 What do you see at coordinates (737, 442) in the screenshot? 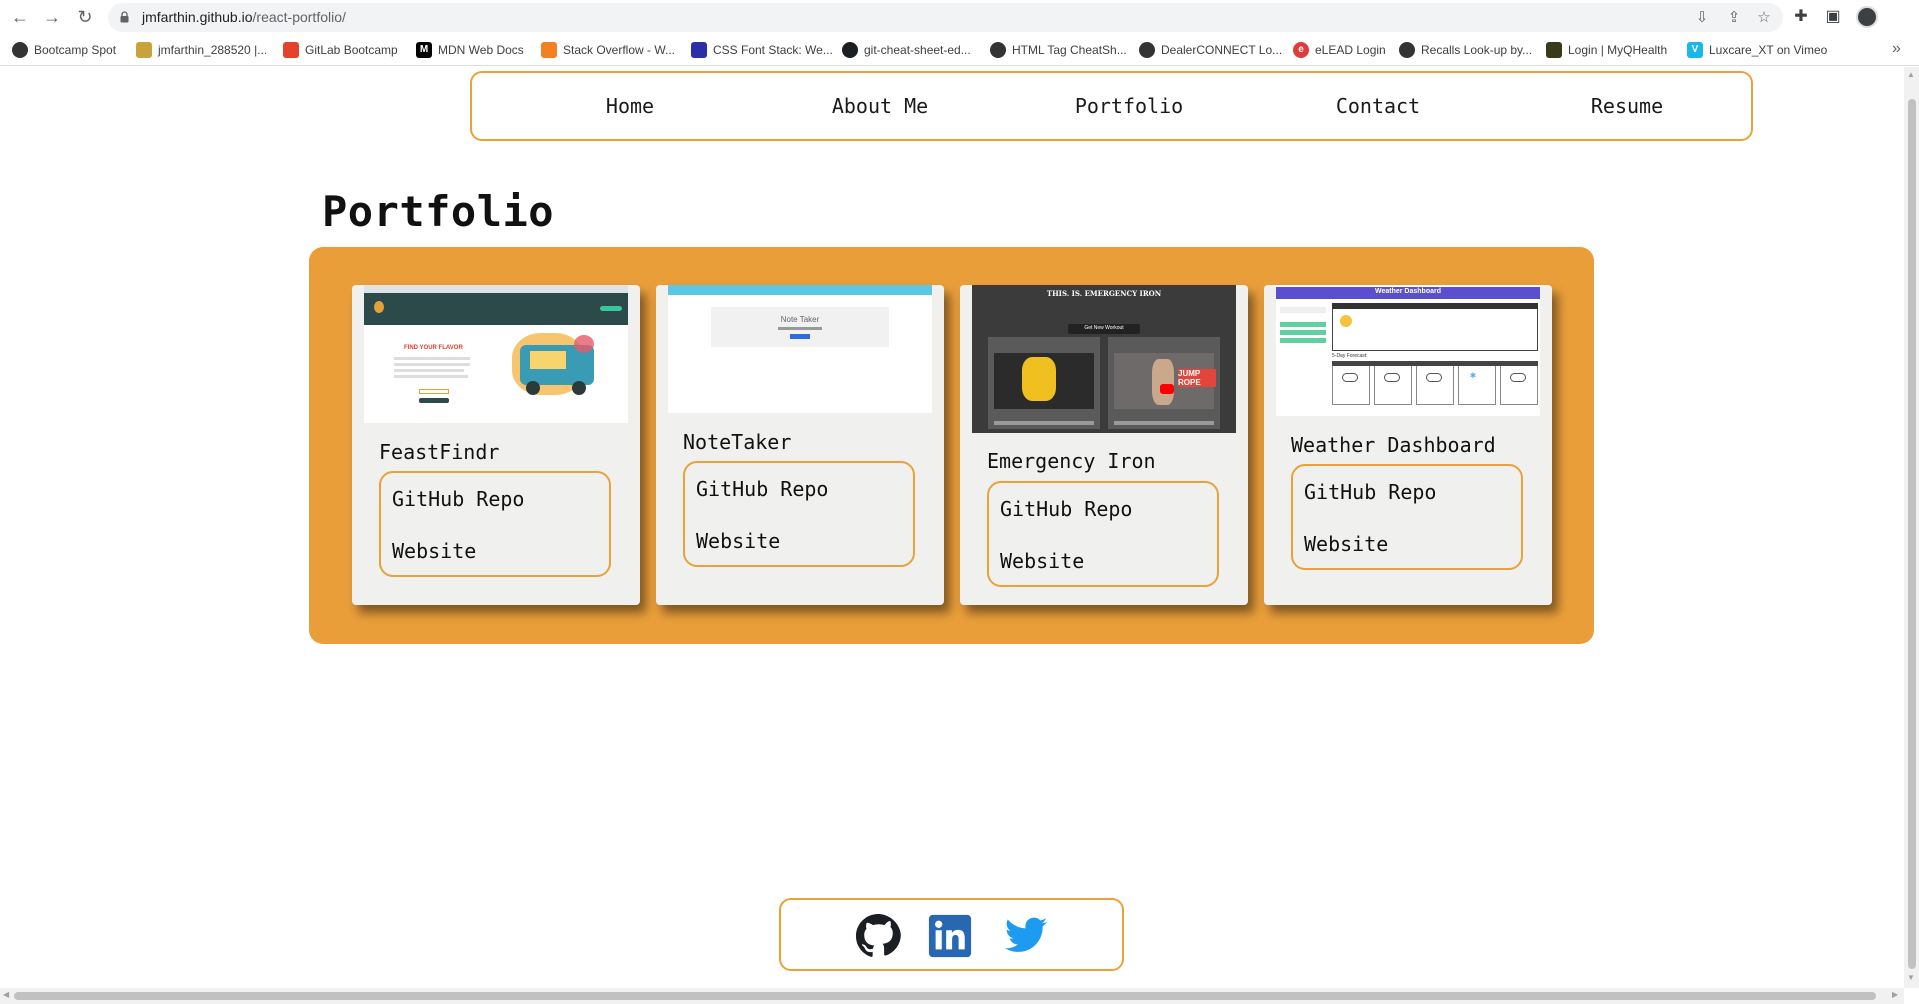
I see `project-title: NoteTaker` at bounding box center [737, 442].